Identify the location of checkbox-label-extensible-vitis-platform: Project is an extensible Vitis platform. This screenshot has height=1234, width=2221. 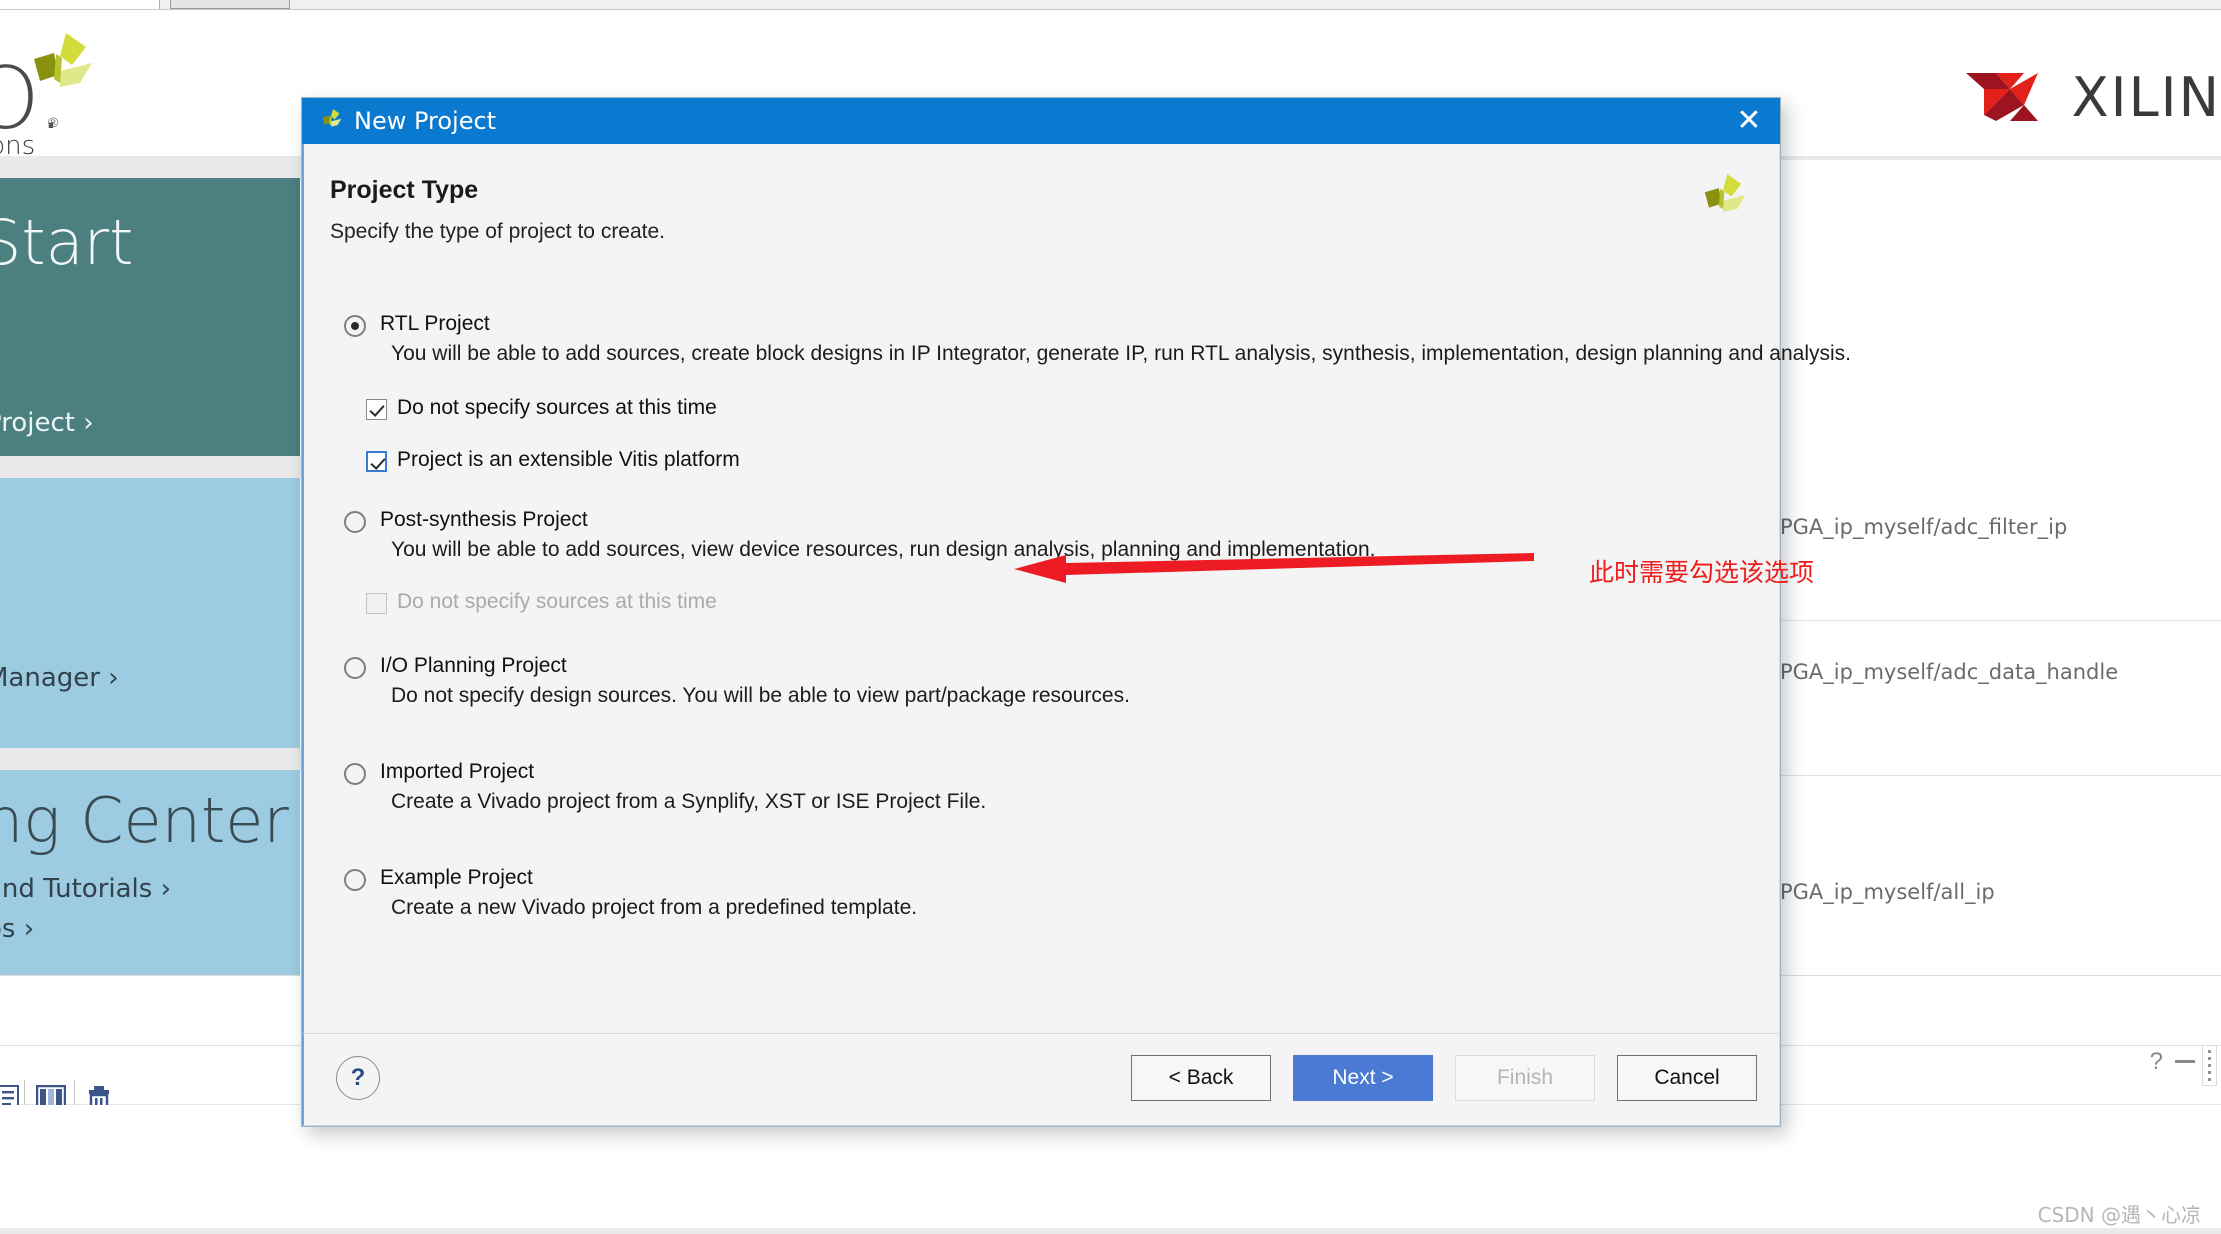
(568, 459).